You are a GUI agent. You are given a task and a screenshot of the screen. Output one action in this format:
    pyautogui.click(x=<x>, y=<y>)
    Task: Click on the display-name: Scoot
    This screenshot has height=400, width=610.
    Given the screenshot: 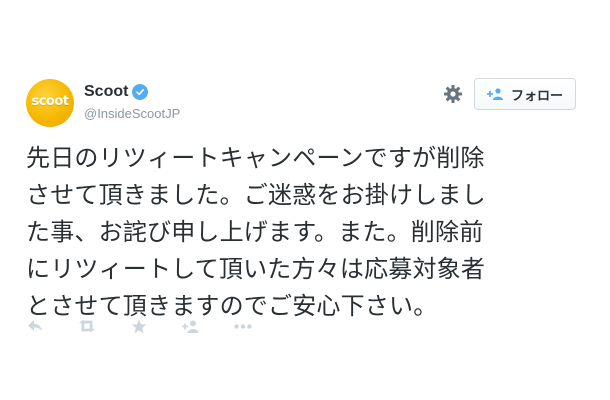 What is the action you would take?
    pyautogui.click(x=106, y=92)
    